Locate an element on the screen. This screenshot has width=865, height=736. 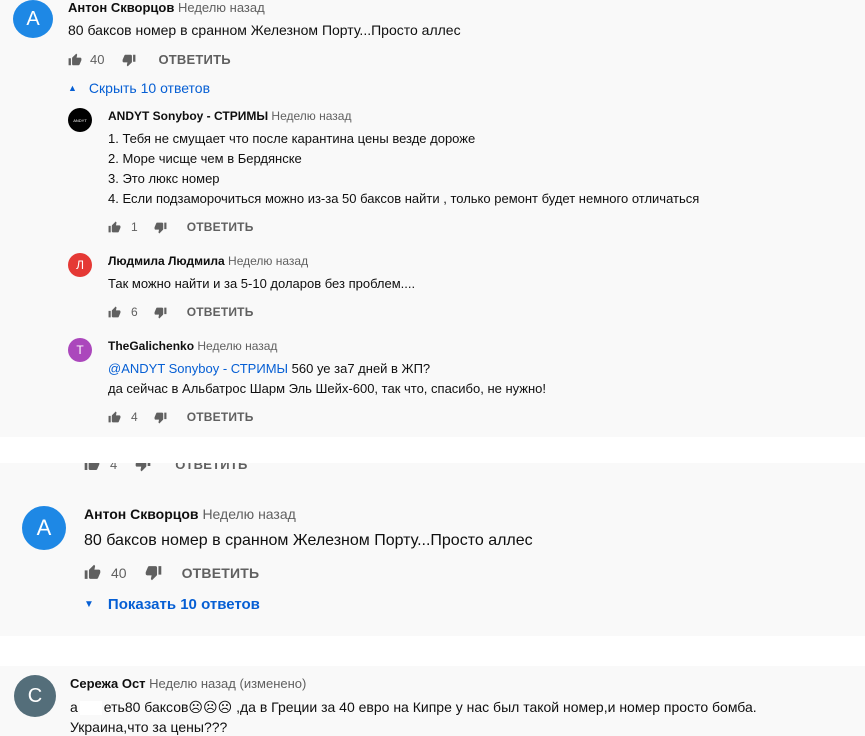
comment-header: Сережа Ост Неделю назад (изменено) is located at coordinates (188, 683).